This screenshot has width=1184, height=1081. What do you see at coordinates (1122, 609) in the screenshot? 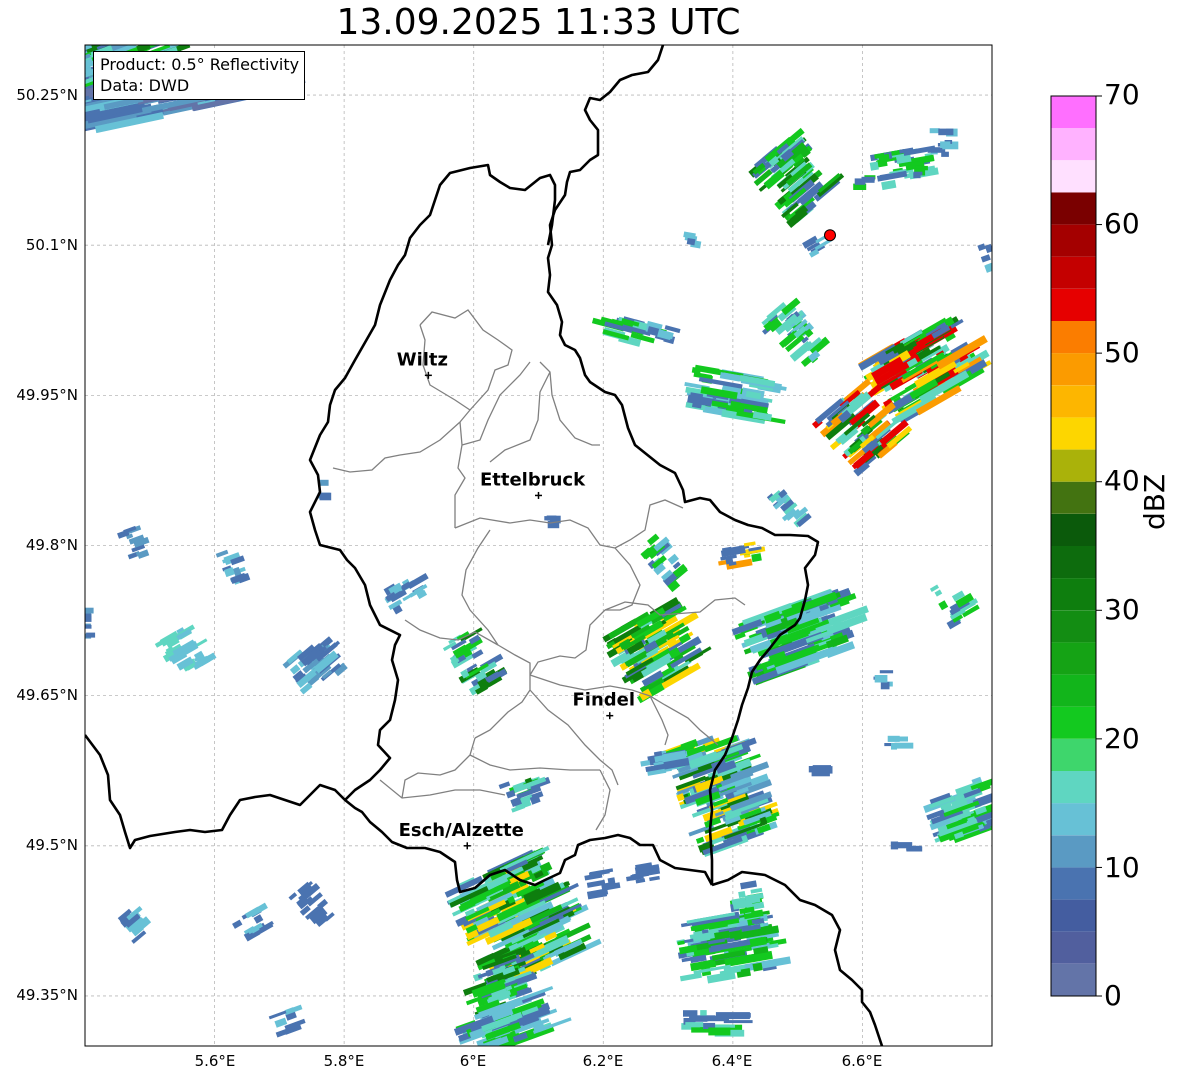
I see `colorbar-tick: 30` at bounding box center [1122, 609].